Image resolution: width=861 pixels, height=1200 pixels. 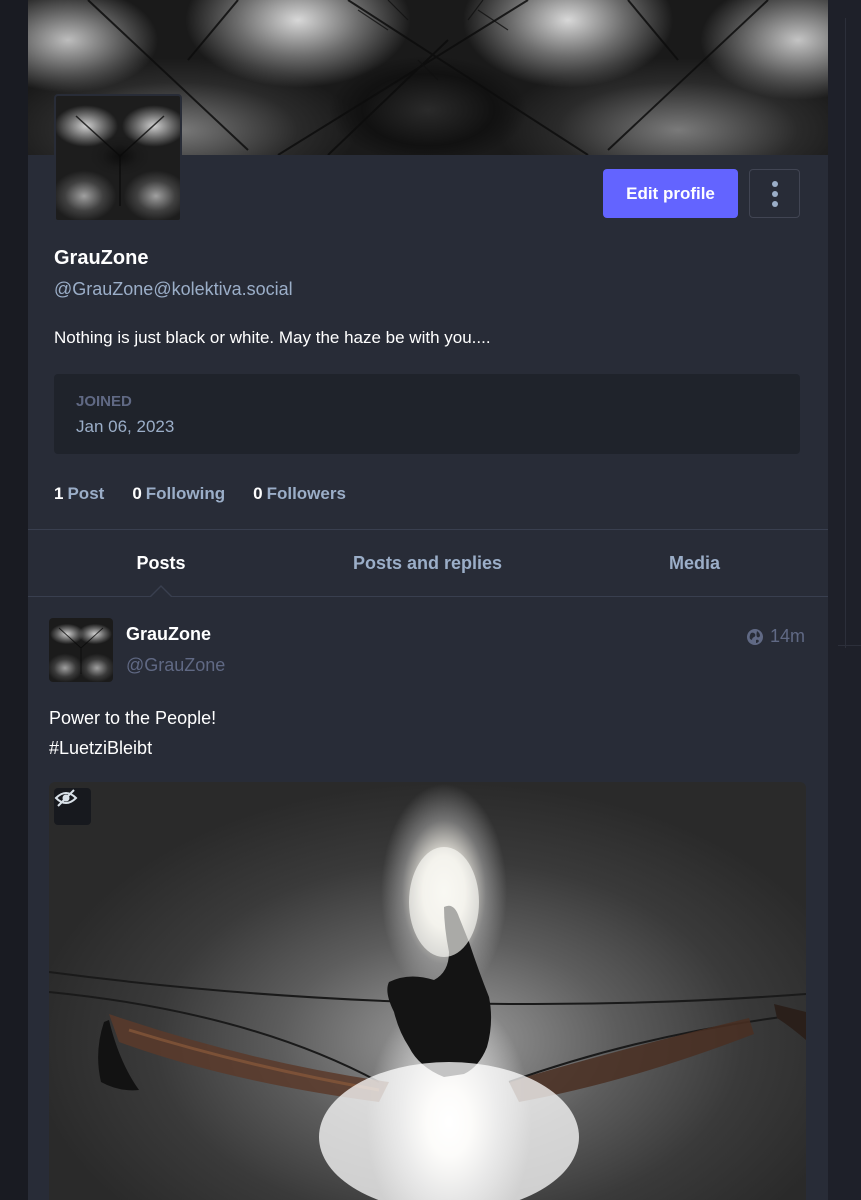 I want to click on status-content: Power to the People! #LuetziBleibt, so click(x=132, y=733).